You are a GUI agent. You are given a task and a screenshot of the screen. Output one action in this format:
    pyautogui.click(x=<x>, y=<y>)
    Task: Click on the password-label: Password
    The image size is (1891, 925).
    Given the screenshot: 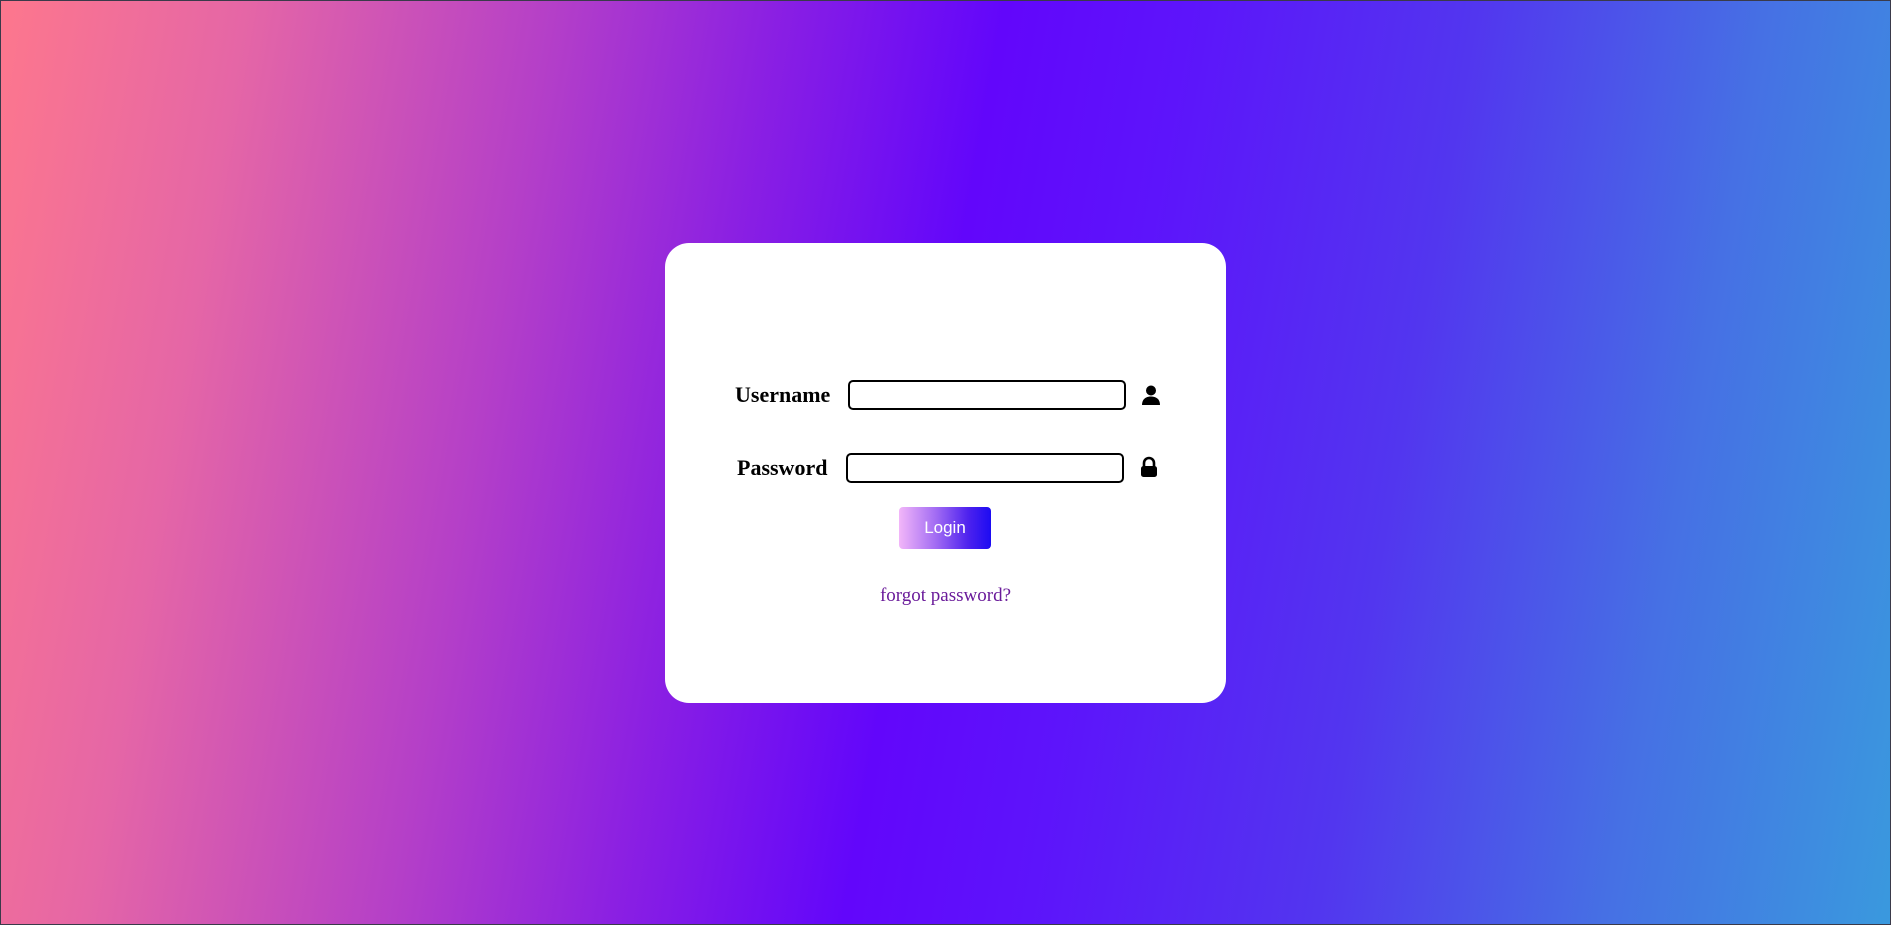 What is the action you would take?
    pyautogui.click(x=782, y=467)
    